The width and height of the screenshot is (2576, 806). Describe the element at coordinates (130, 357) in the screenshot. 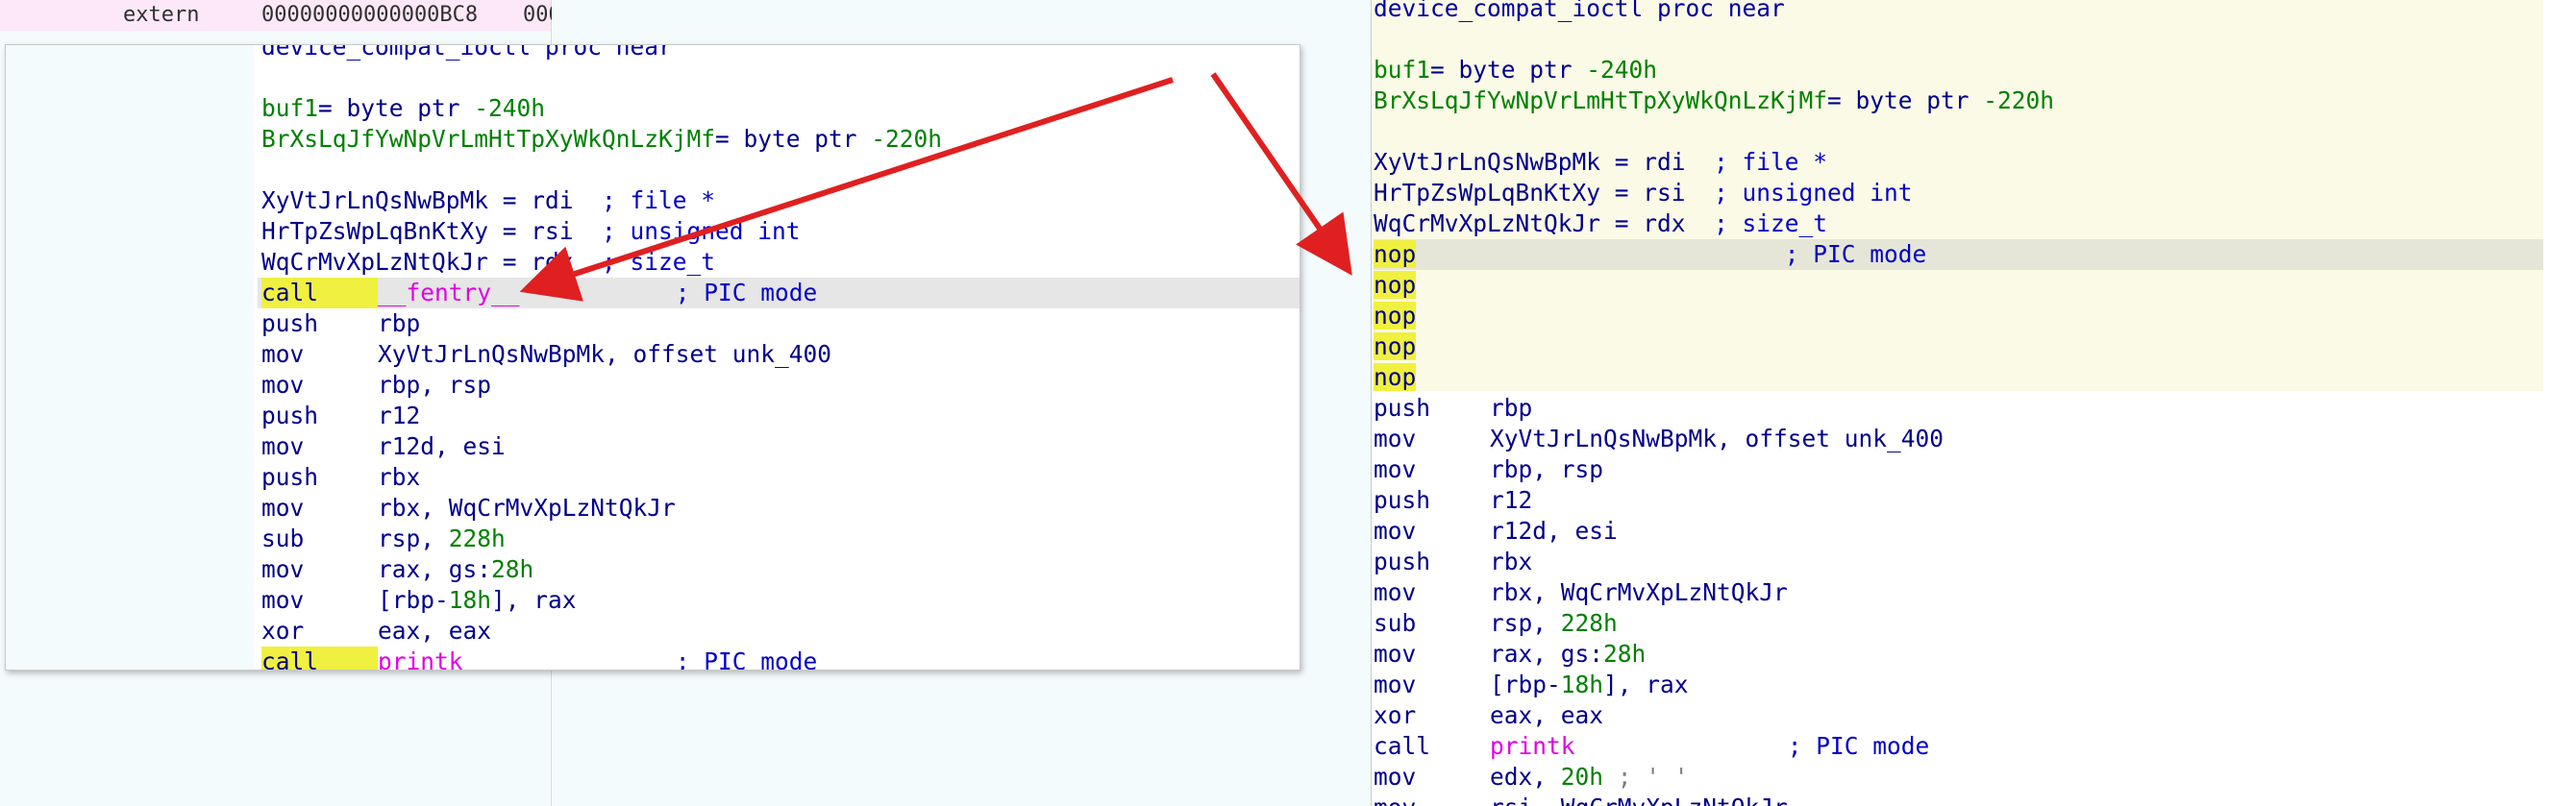

I see `popup-gutter` at that location.